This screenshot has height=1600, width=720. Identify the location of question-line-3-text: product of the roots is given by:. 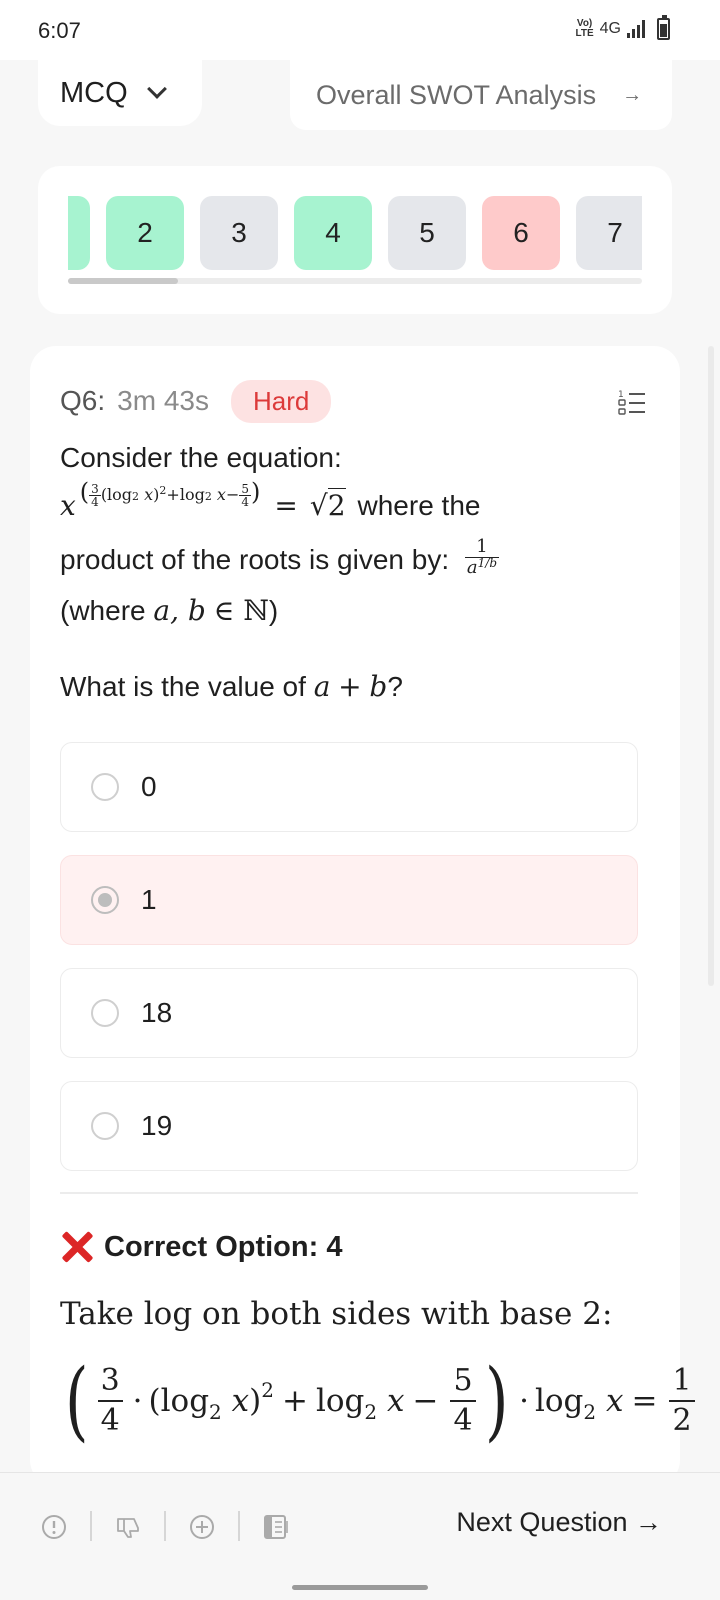
(255, 559).